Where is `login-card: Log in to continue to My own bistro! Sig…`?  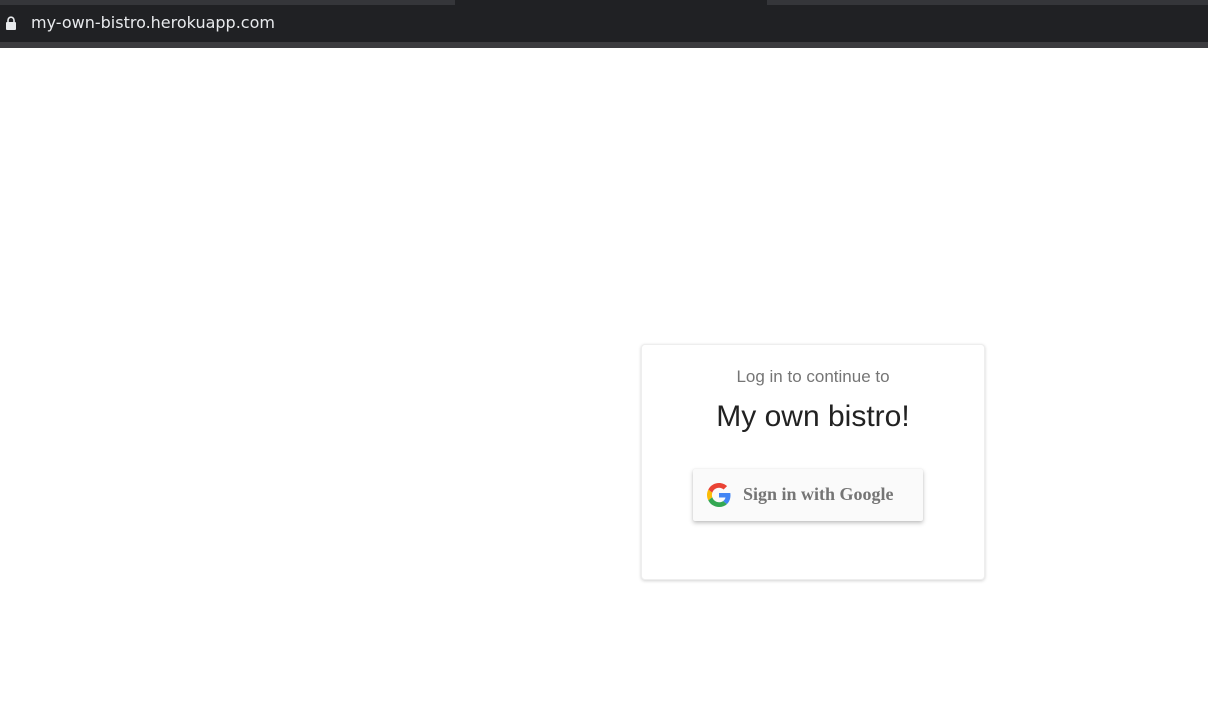
login-card: Log in to continue to My own bistro! Sig… is located at coordinates (813, 462).